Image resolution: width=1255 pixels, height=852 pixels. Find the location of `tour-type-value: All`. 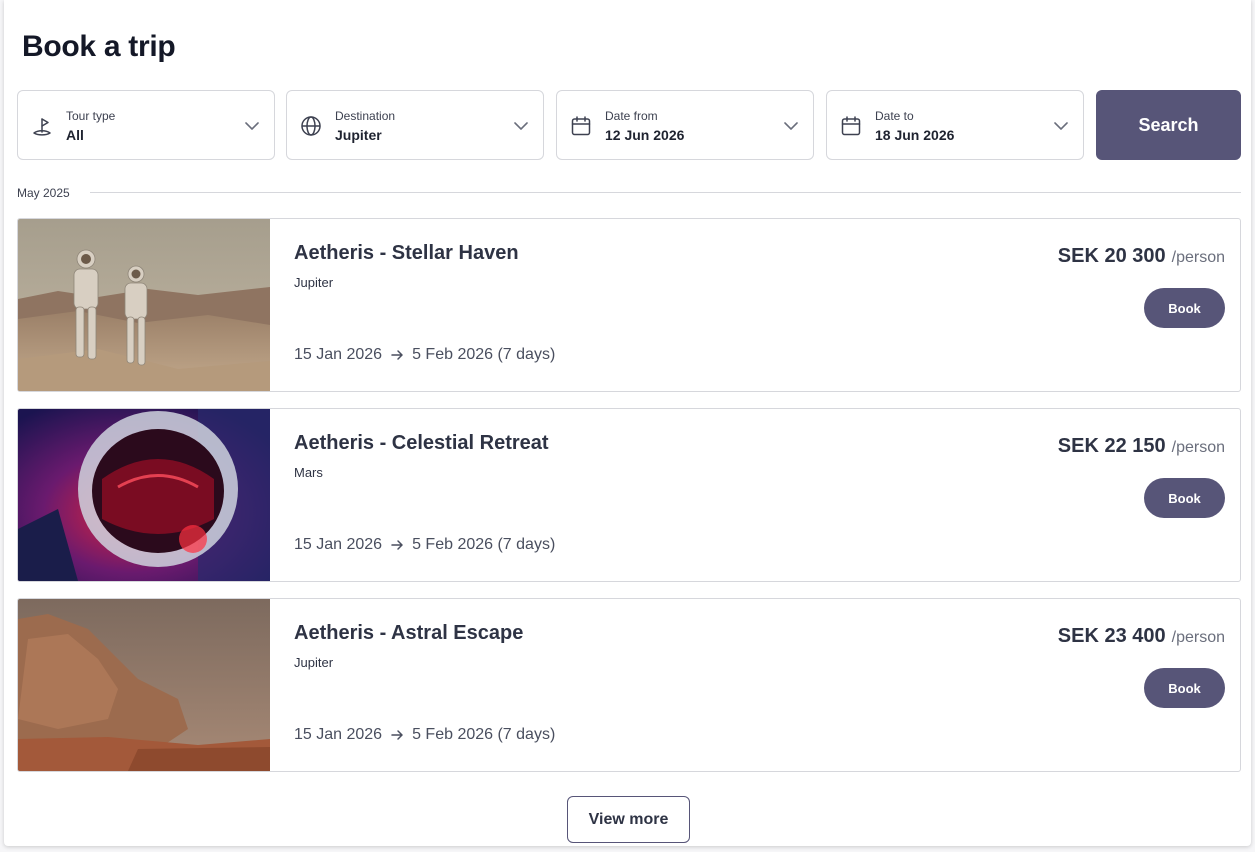

tour-type-value: All is located at coordinates (75, 135).